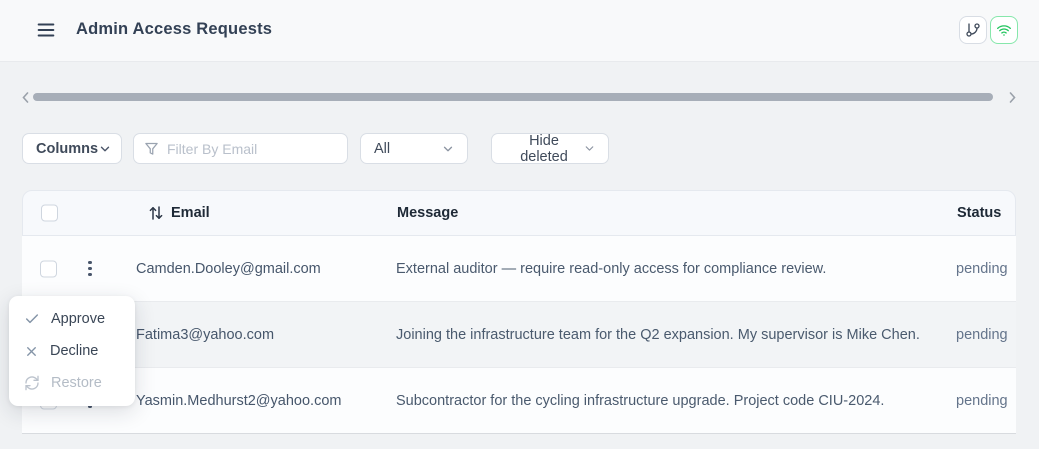  What do you see at coordinates (32, 383) in the screenshot?
I see `restore-icon` at bounding box center [32, 383].